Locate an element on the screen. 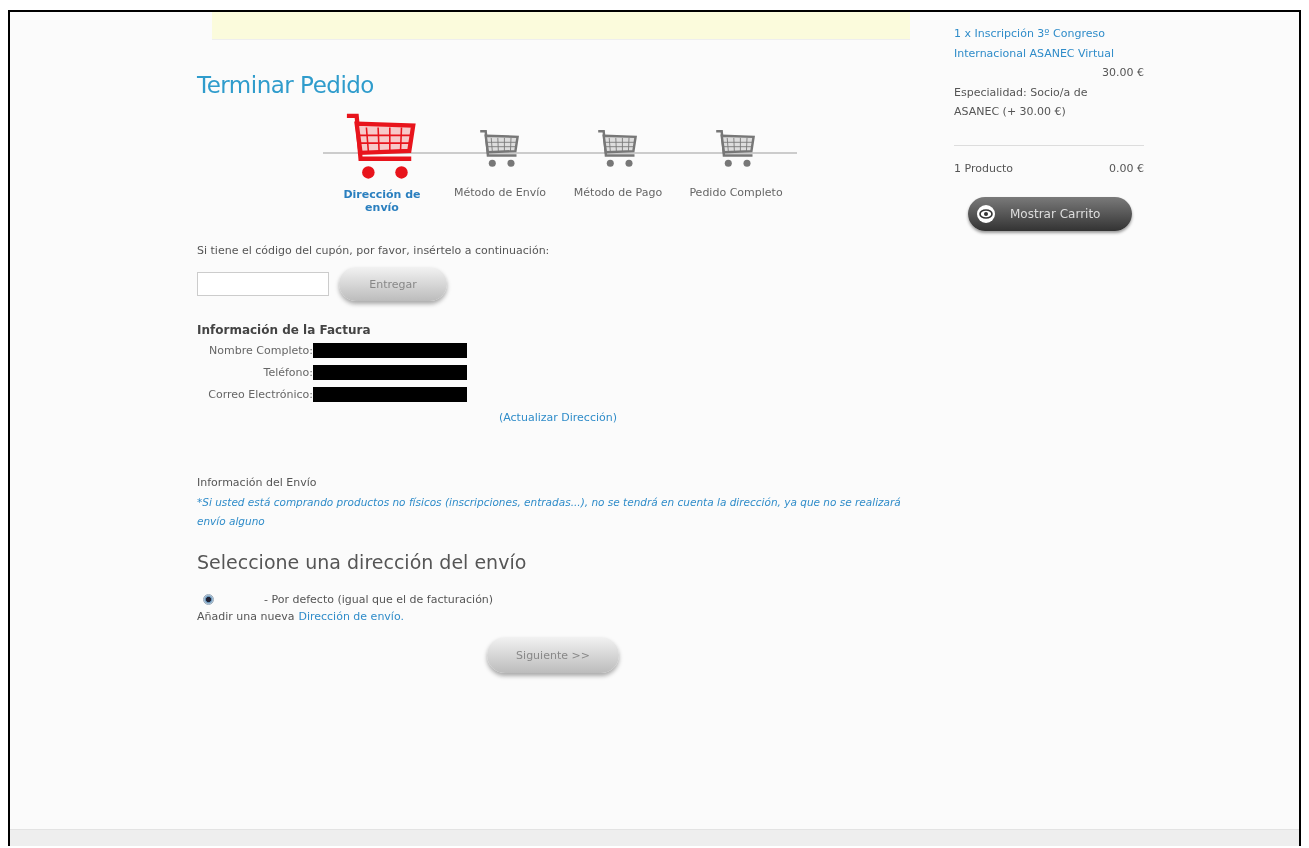  step-label: Método de Pago is located at coordinates (618, 192).